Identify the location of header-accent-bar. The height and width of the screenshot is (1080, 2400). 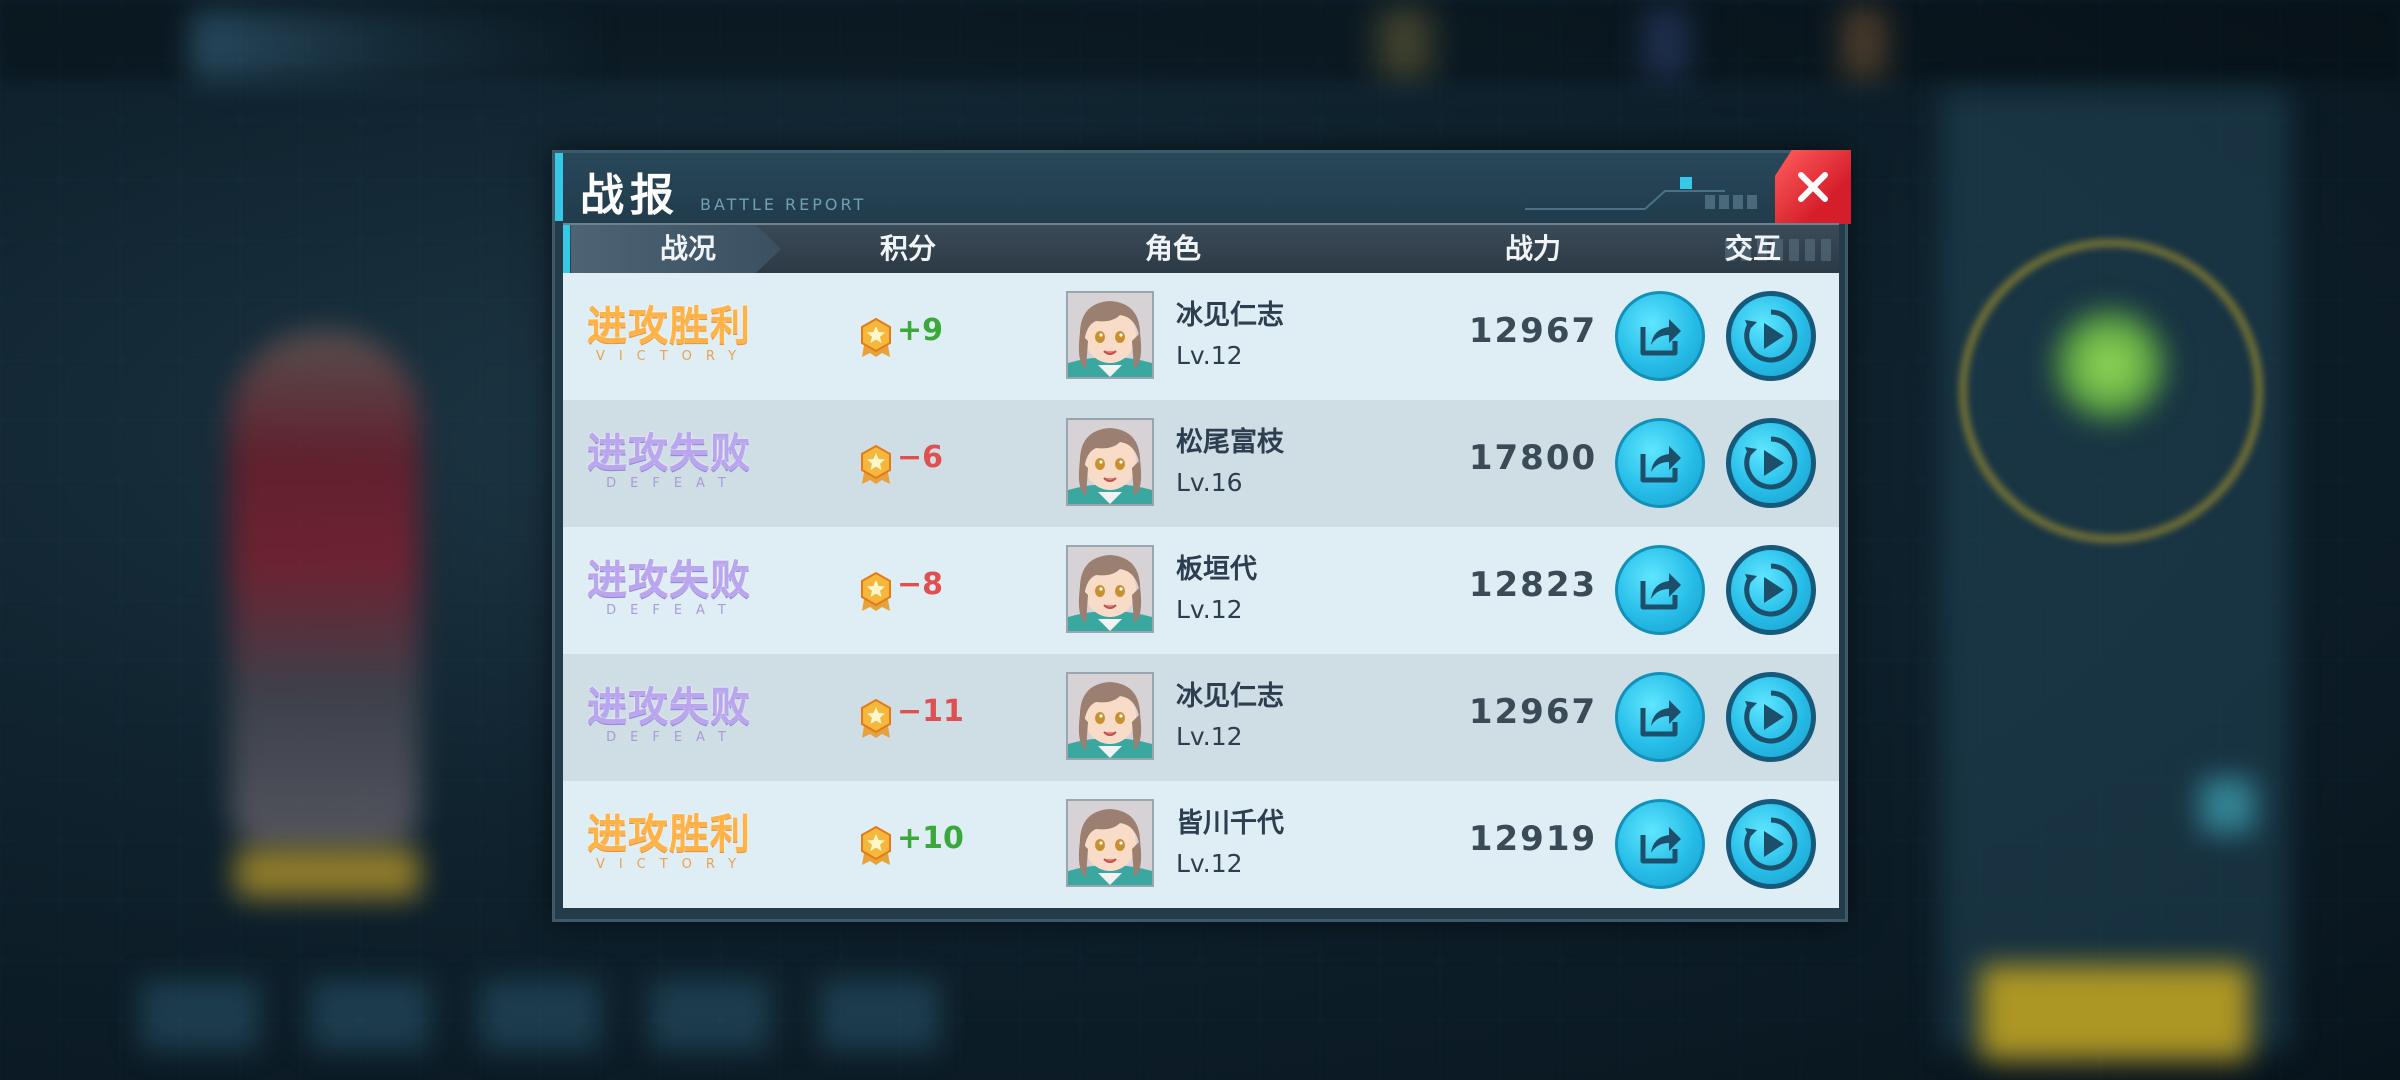
(566, 249).